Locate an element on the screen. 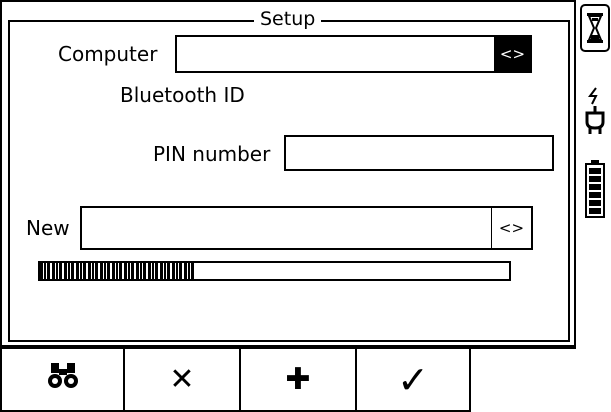 Image resolution: width=611 pixels, height=412 pixels. hourglass-icon is located at coordinates (595, 28).